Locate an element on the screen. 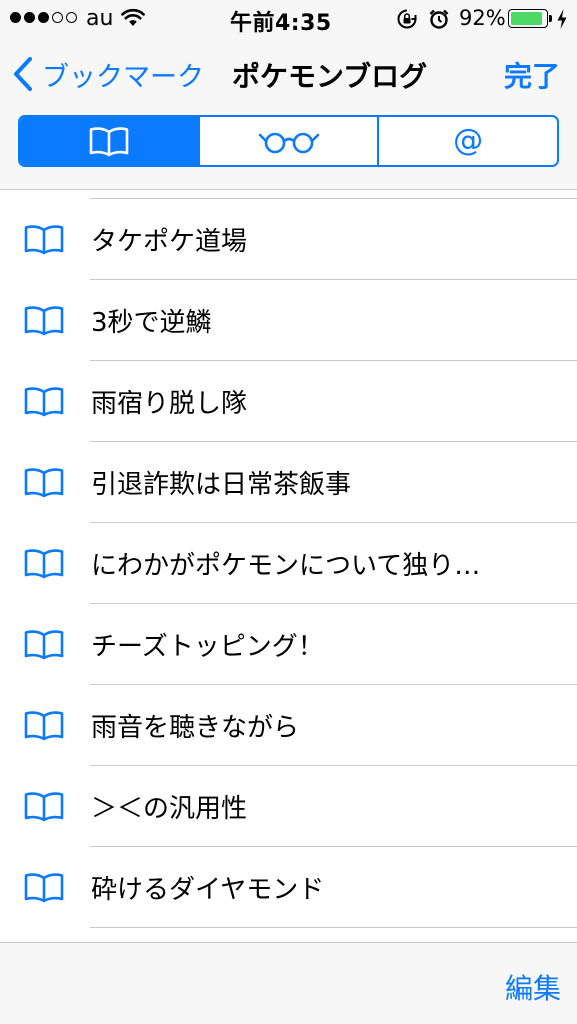 The image size is (577, 1024). list-item: チーズトッピング！ is located at coordinates (288, 644).